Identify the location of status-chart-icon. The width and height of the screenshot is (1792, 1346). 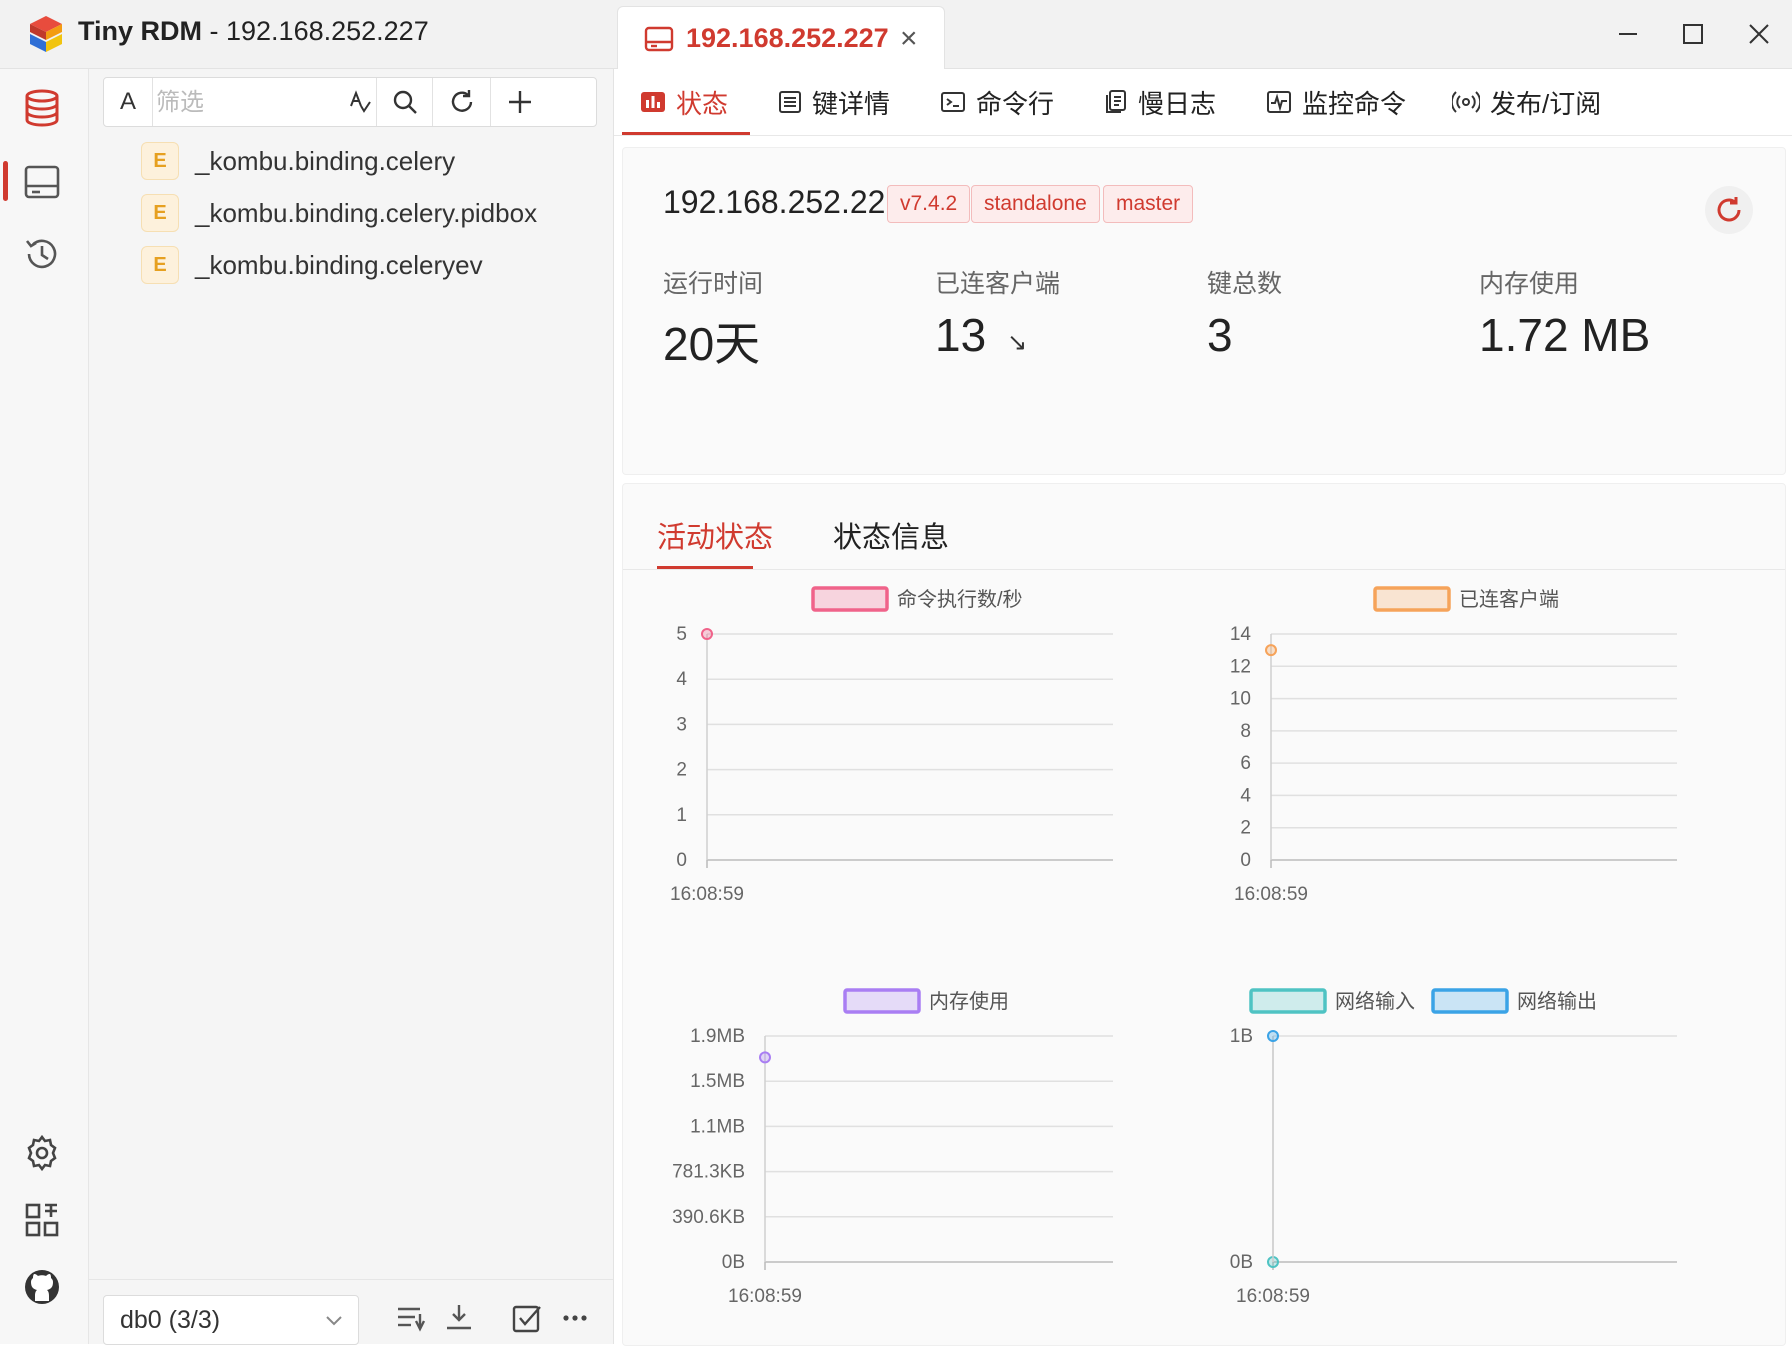
(653, 102).